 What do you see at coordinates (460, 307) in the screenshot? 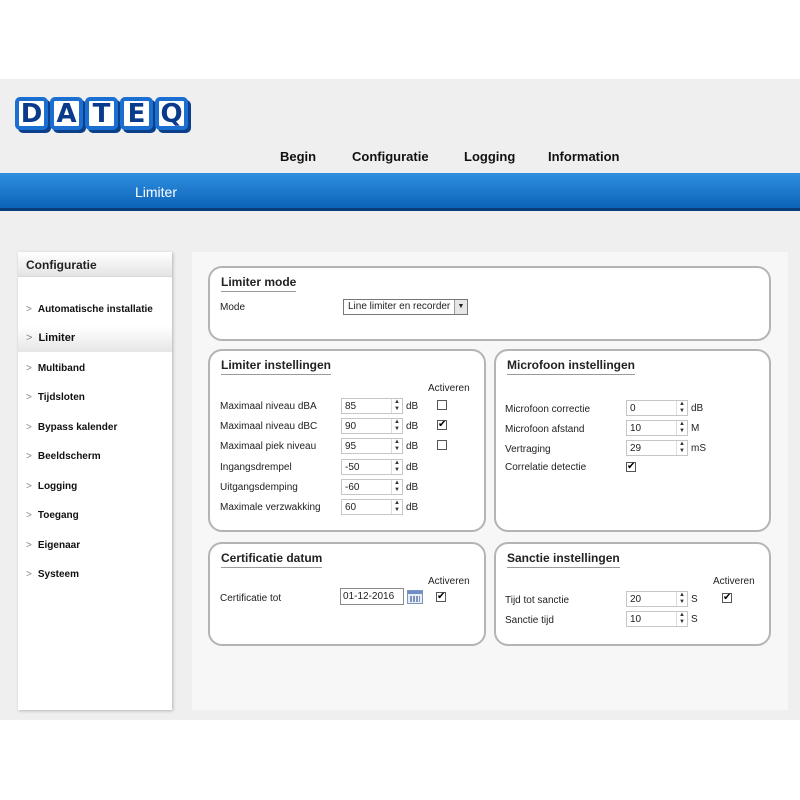
I see `chevron-down-icon: ▼` at bounding box center [460, 307].